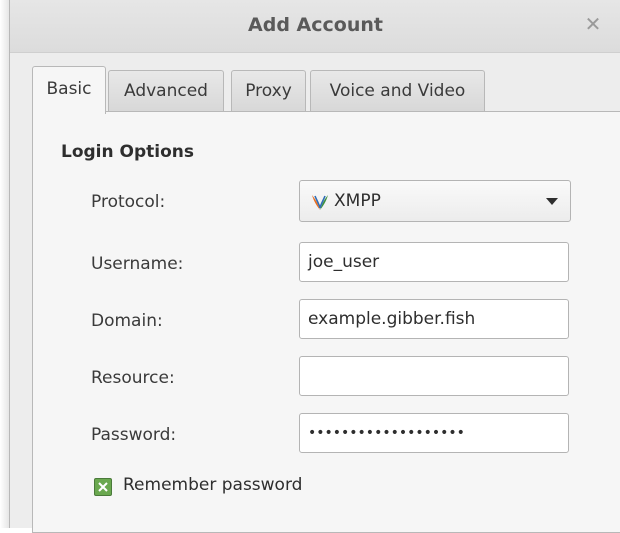 The height and width of the screenshot is (533, 620). Describe the element at coordinates (127, 321) in the screenshot. I see `domain-label: Domain:` at that location.